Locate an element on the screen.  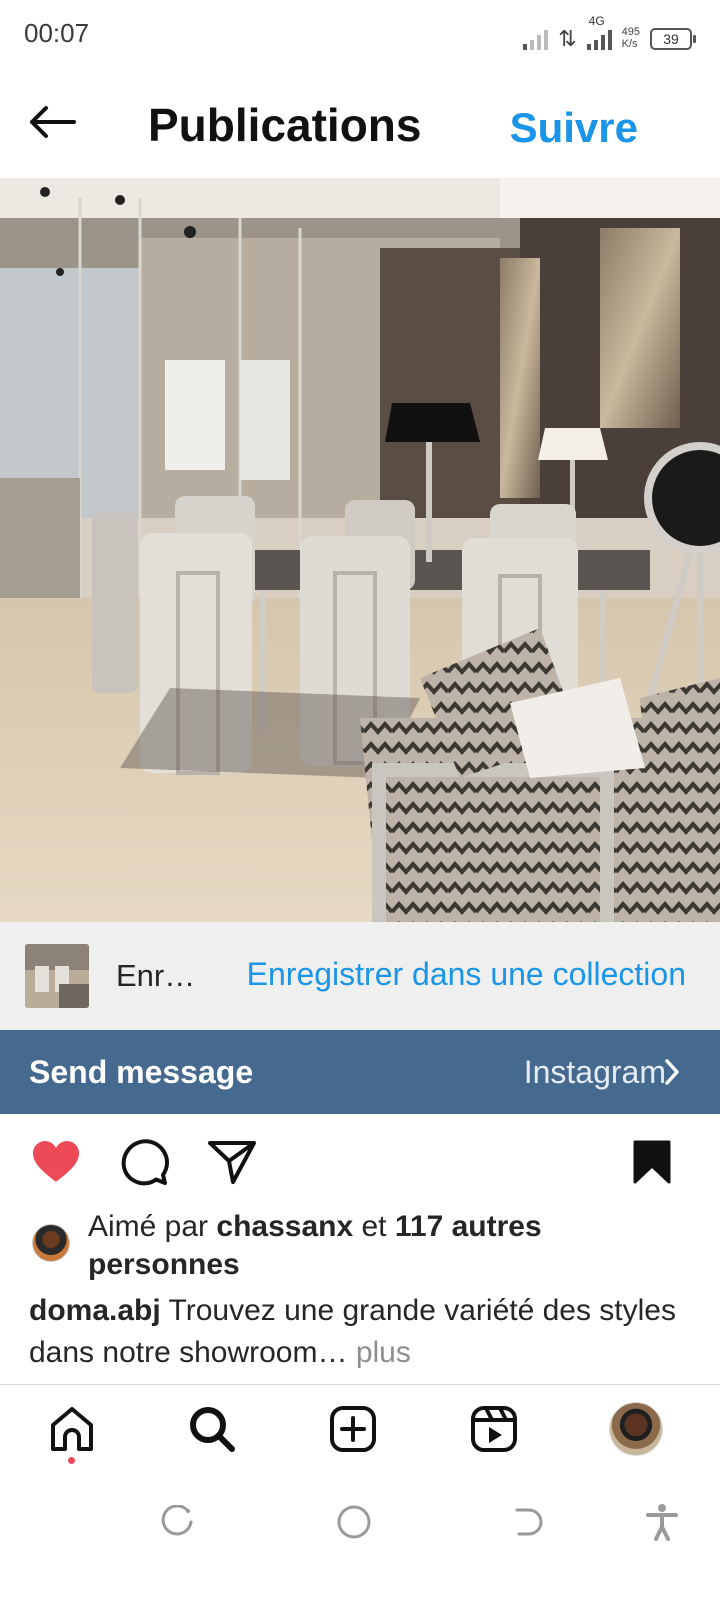
profile-avatar is located at coordinates (636, 1429).